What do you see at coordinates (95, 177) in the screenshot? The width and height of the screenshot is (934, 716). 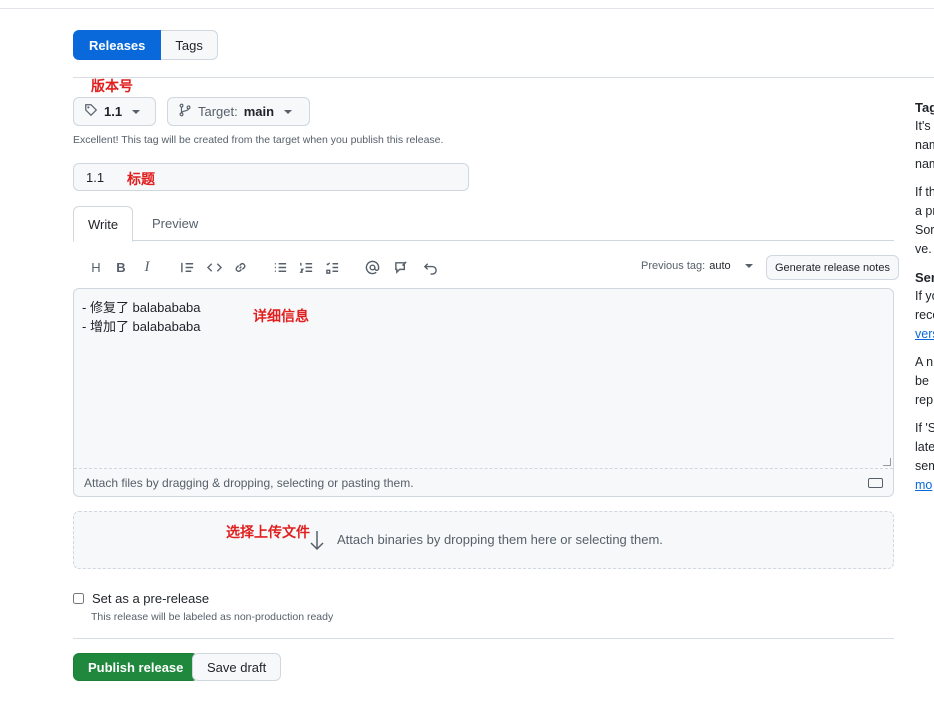 I see `release-title-value: 1.1` at bounding box center [95, 177].